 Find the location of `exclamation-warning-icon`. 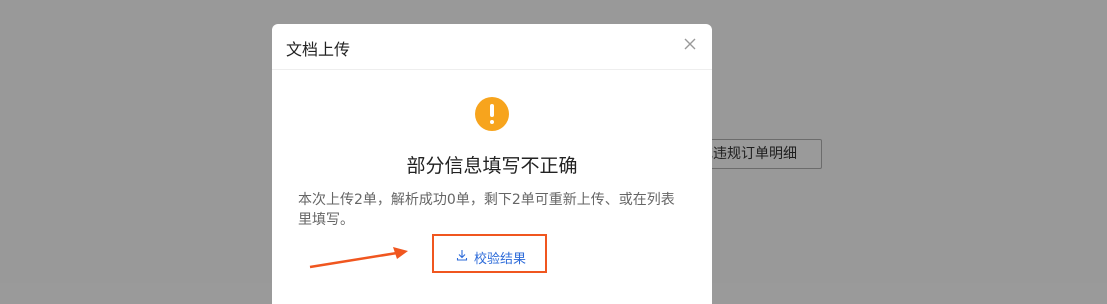

exclamation-warning-icon is located at coordinates (492, 114).